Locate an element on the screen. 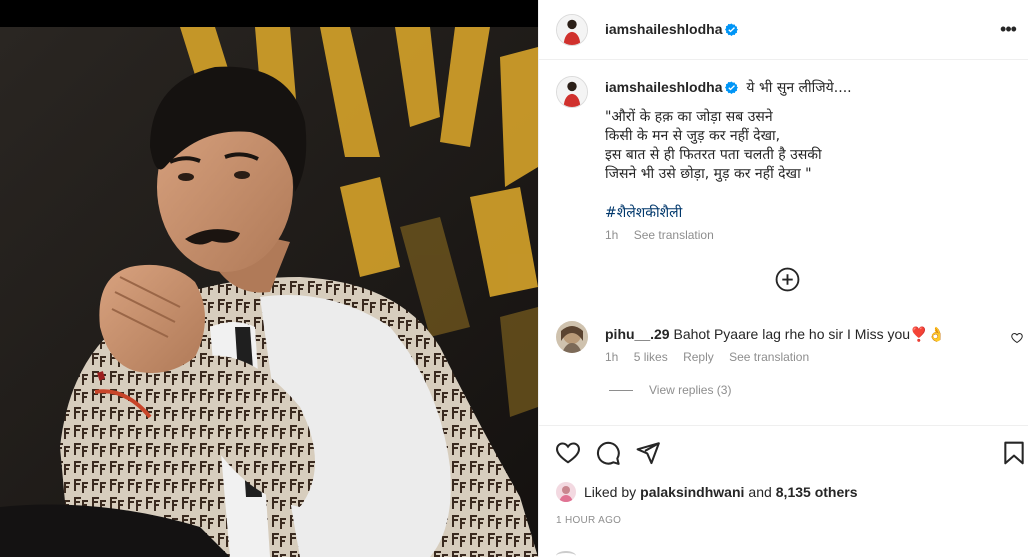 The height and width of the screenshot is (557, 1028). liked-by-row: Liked by palaksindhwani and 8,135 others is located at coordinates (706, 492).